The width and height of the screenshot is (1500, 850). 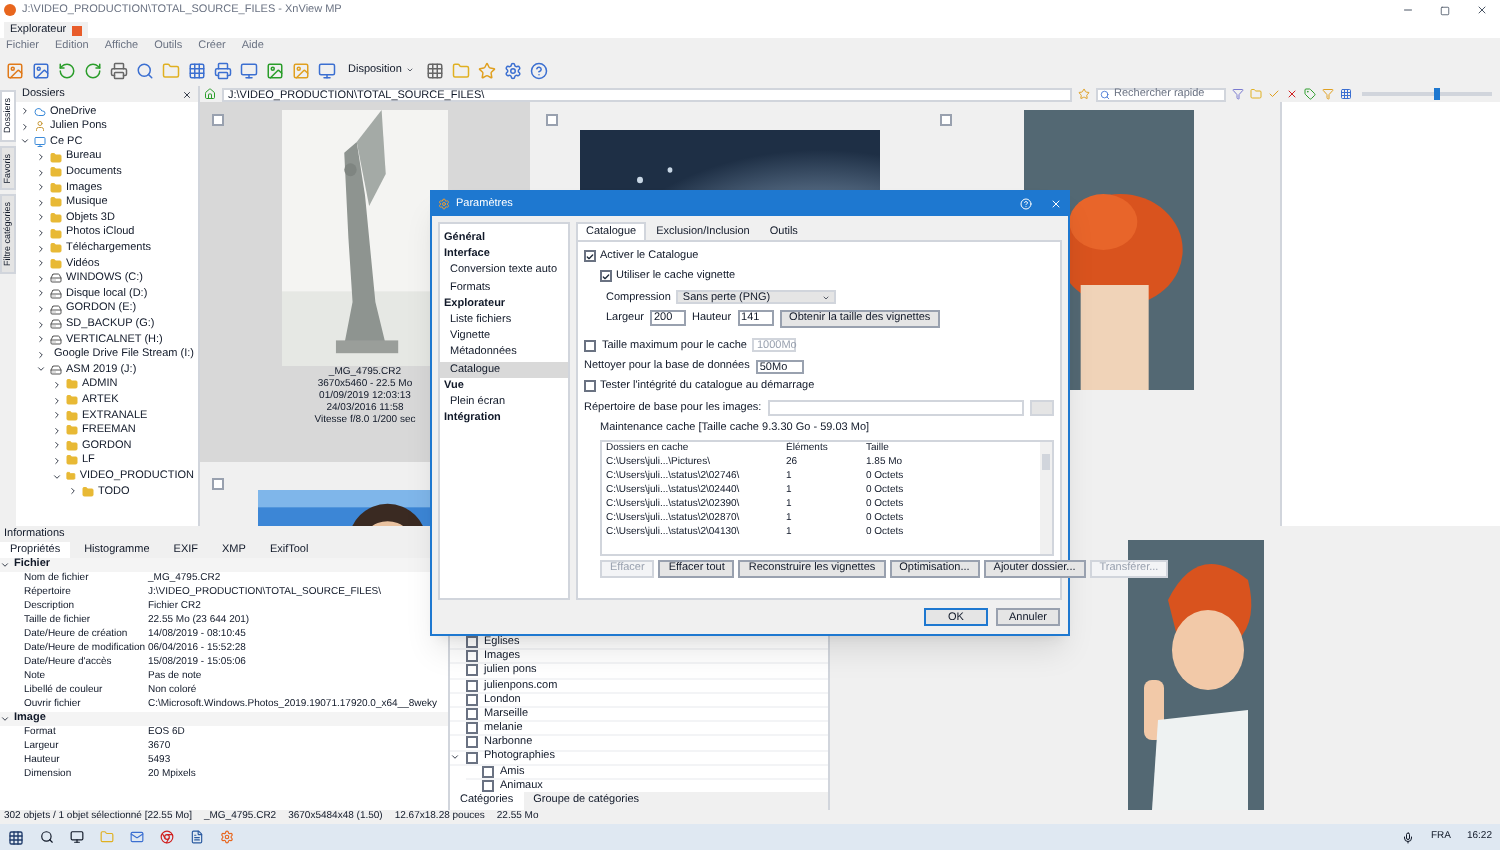 What do you see at coordinates (1408, 837) in the screenshot?
I see `tray-icon` at bounding box center [1408, 837].